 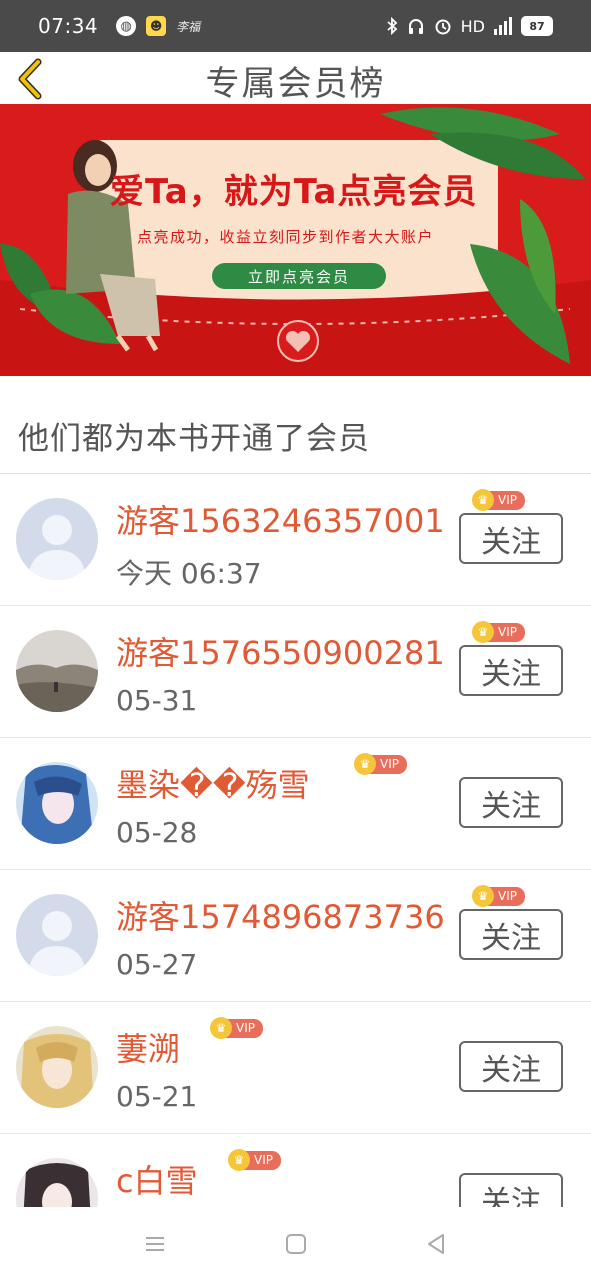 What do you see at coordinates (194, 439) in the screenshot?
I see `section-title: 他们都为本书开通了会员` at bounding box center [194, 439].